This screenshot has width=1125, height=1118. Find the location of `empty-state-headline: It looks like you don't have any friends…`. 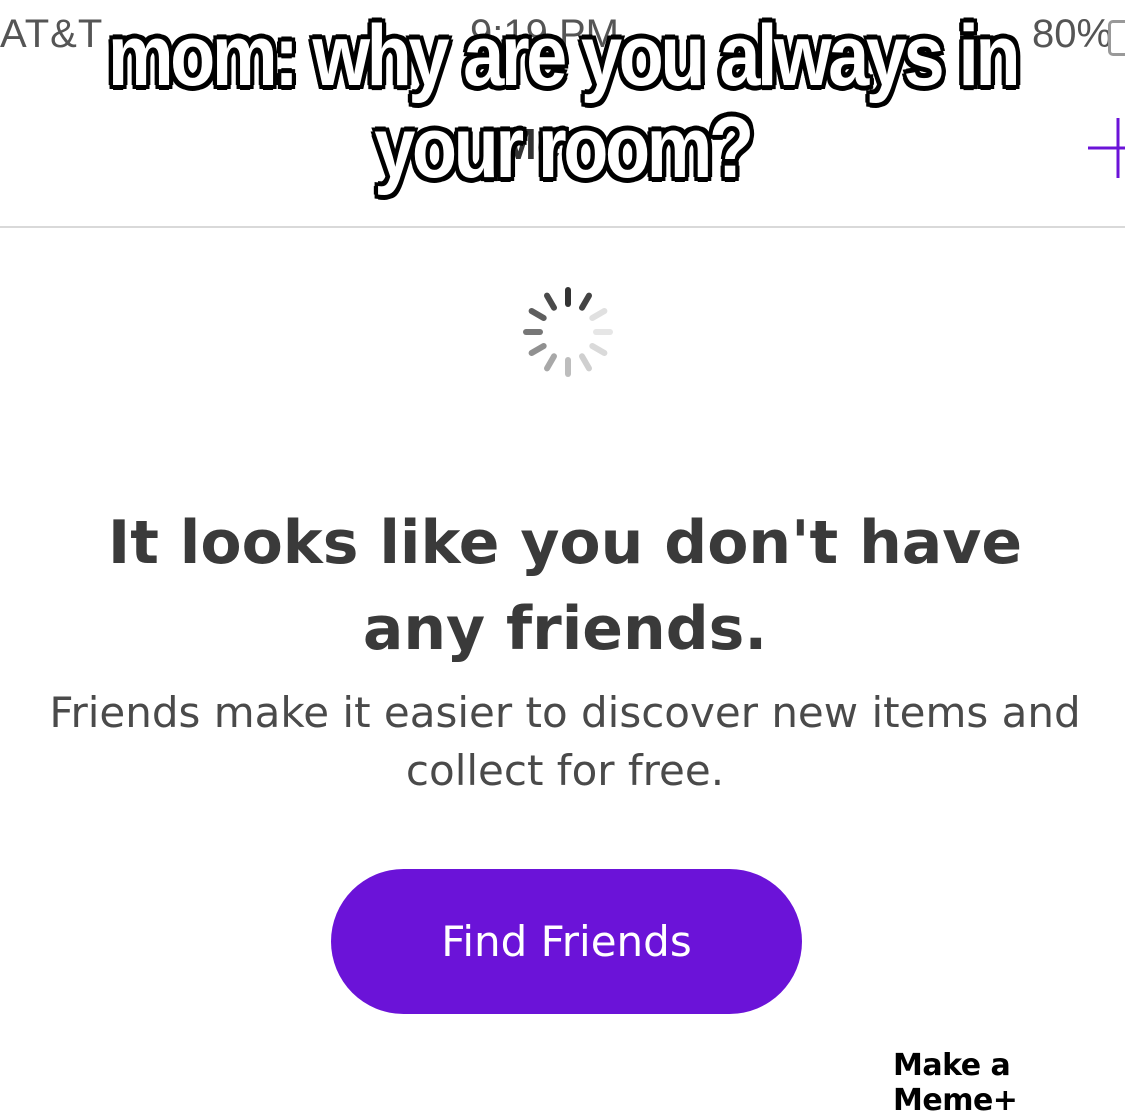

empty-state-headline: It looks like you don't have any friends… is located at coordinates (565, 586).